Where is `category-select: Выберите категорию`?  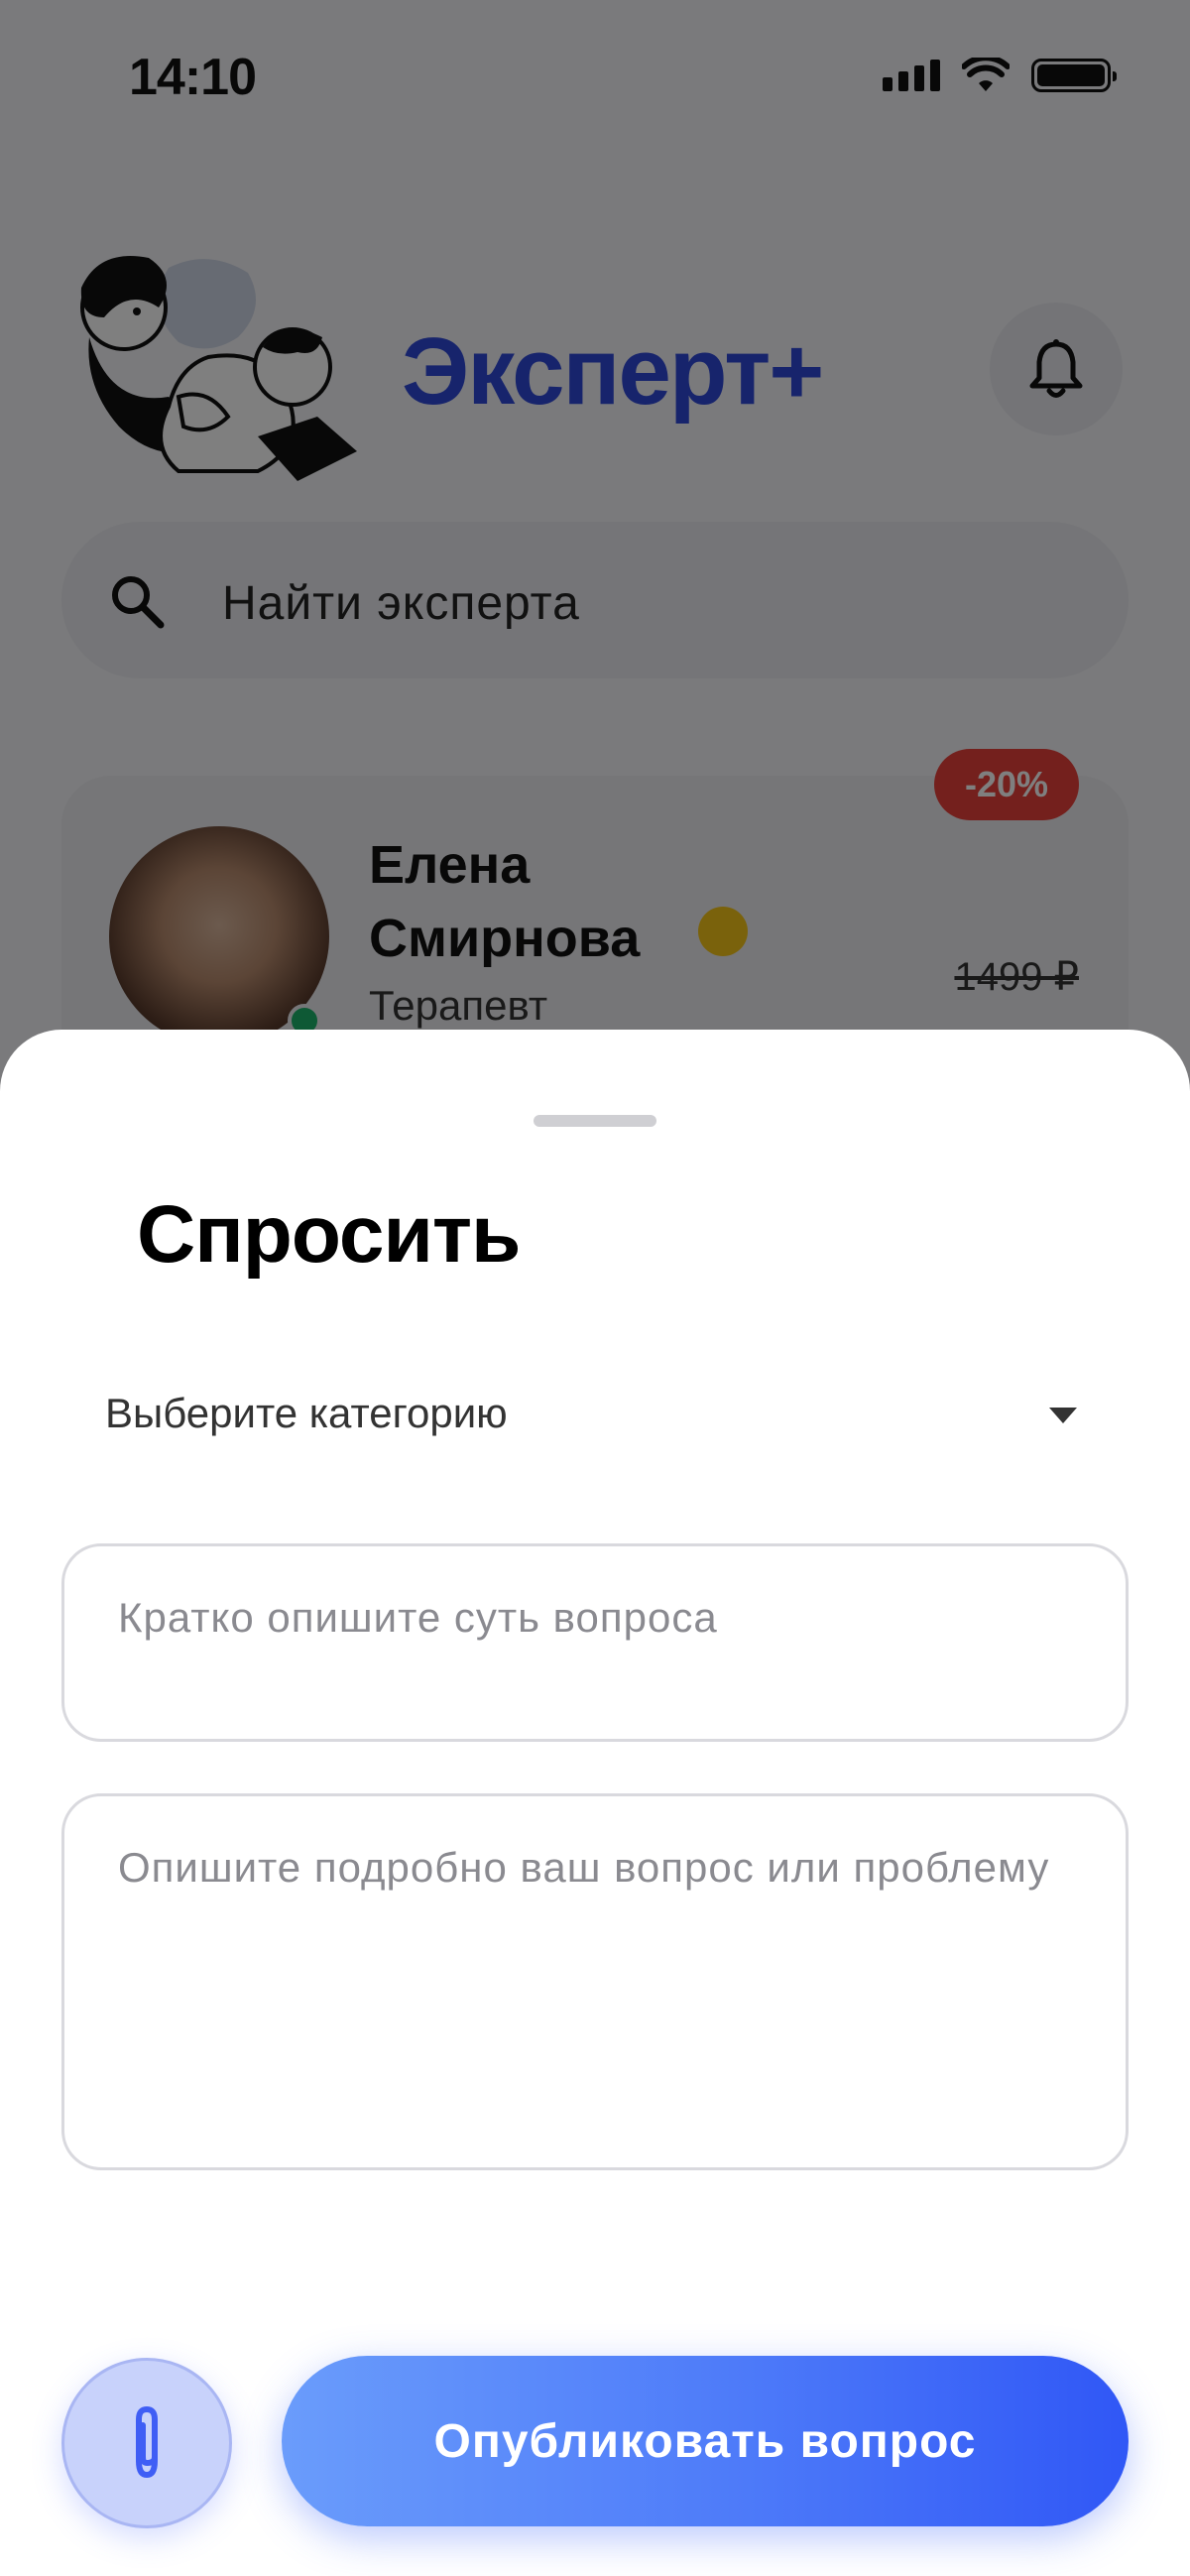 category-select: Выберите категорию is located at coordinates (595, 1418).